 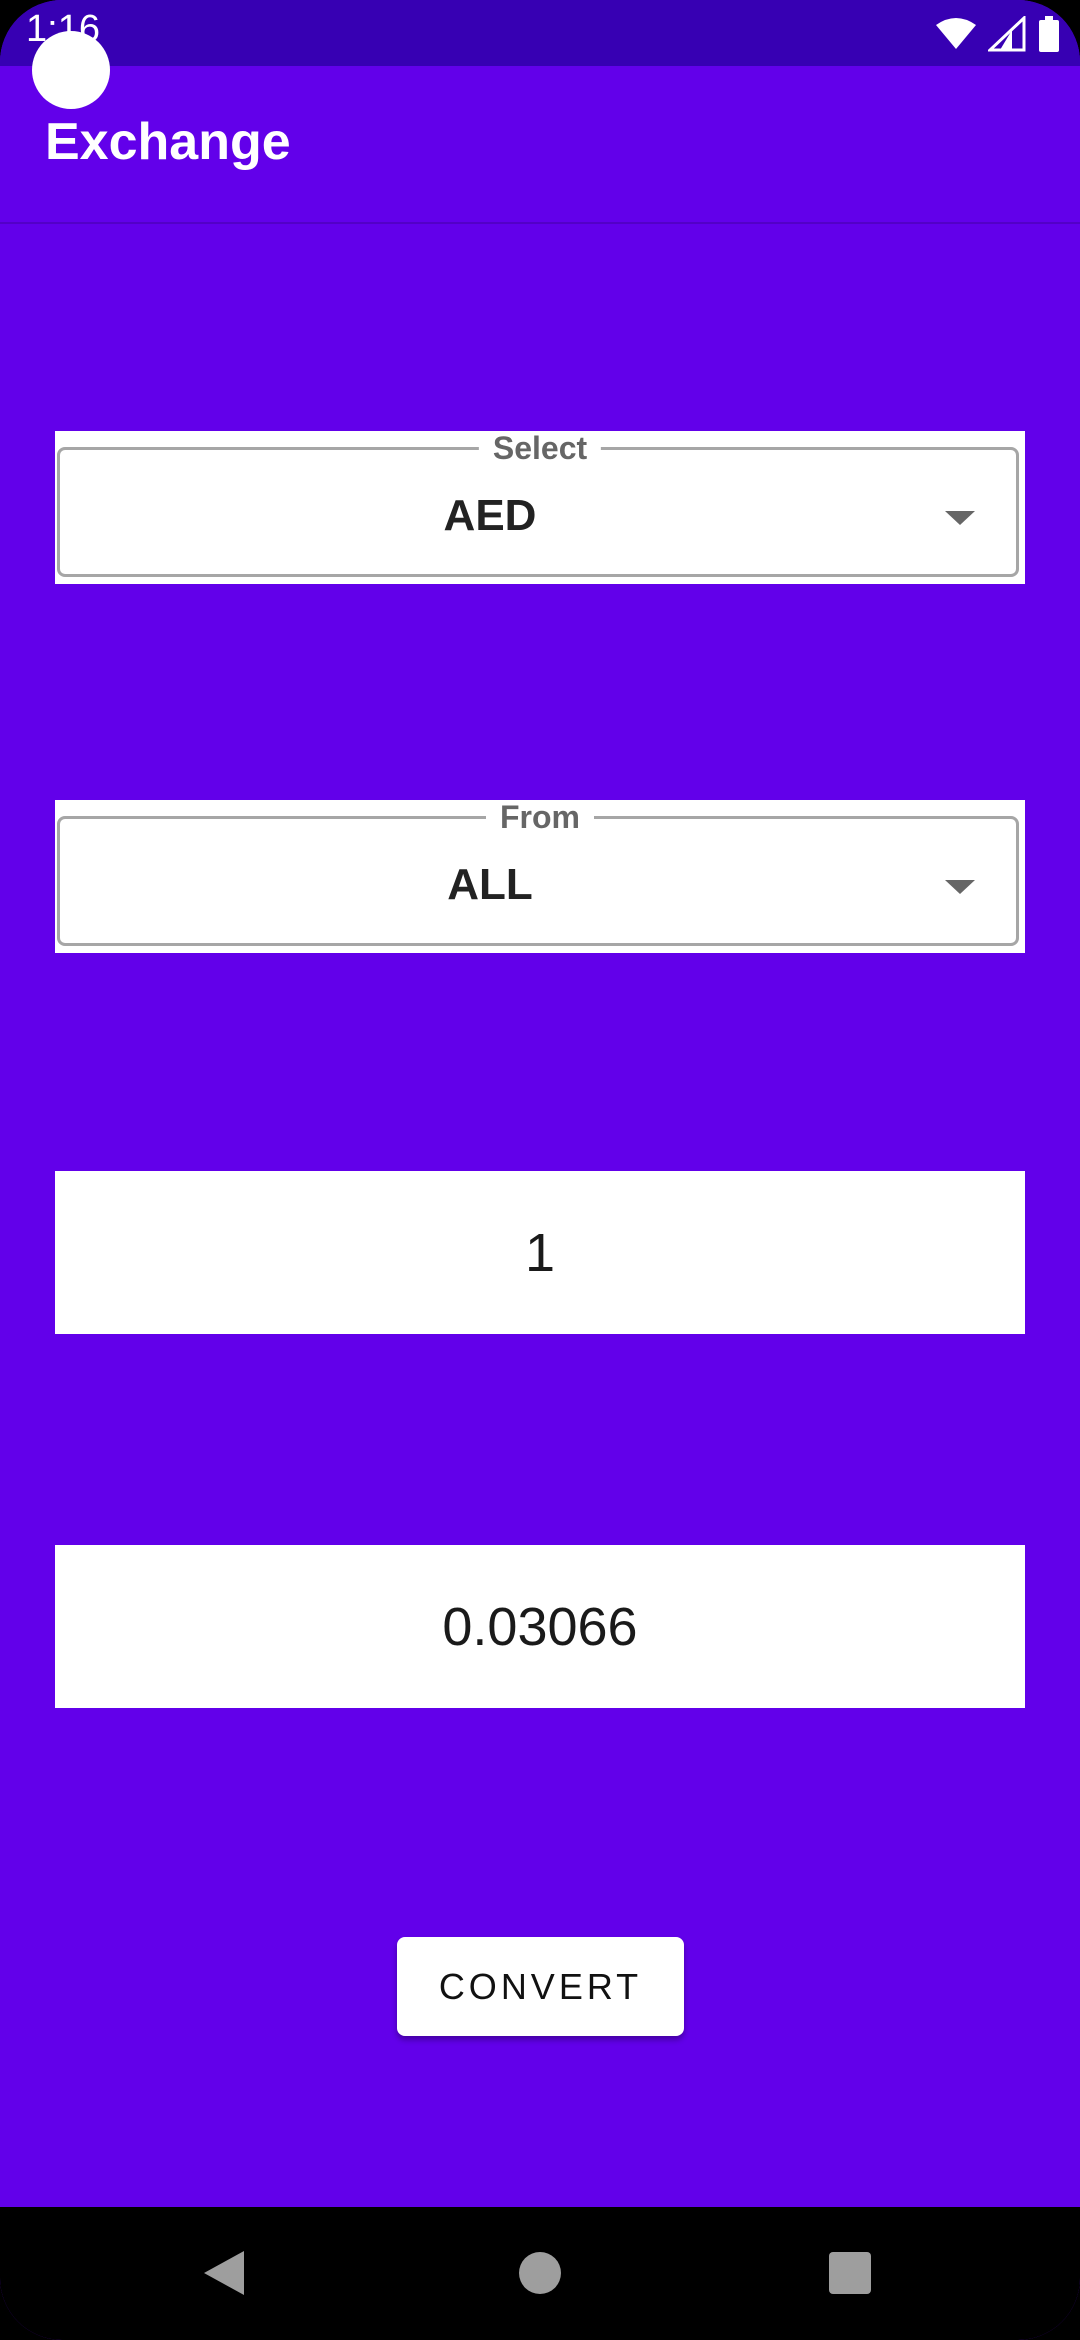 What do you see at coordinates (540, 817) in the screenshot?
I see `from-currency-label: From` at bounding box center [540, 817].